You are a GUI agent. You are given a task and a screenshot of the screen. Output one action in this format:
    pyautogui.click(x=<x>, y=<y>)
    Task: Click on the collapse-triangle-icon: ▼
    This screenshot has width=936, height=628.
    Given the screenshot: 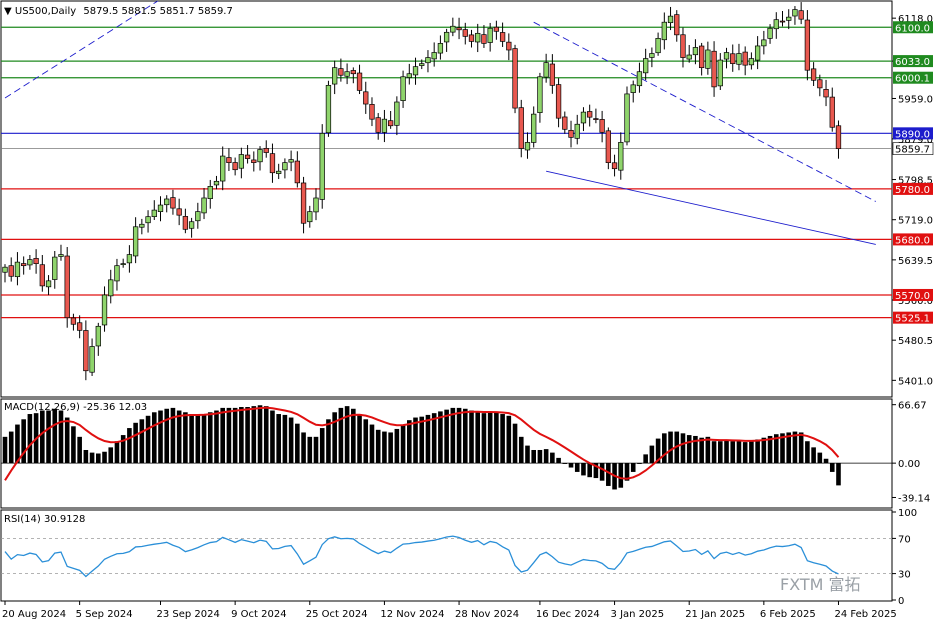 What is the action you would take?
    pyautogui.click(x=8, y=11)
    